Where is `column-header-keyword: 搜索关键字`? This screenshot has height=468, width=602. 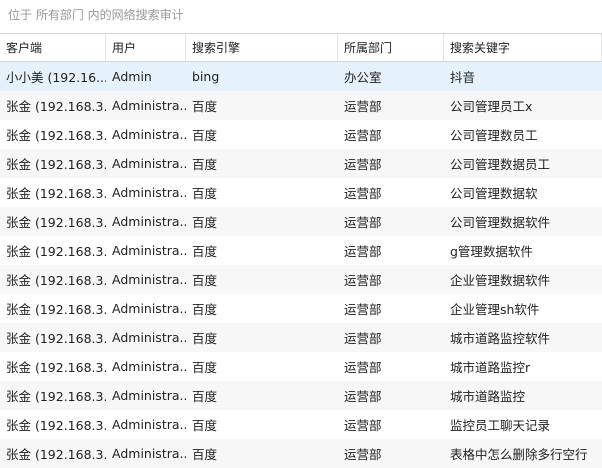 column-header-keyword: 搜索关键字 is located at coordinates (523, 47).